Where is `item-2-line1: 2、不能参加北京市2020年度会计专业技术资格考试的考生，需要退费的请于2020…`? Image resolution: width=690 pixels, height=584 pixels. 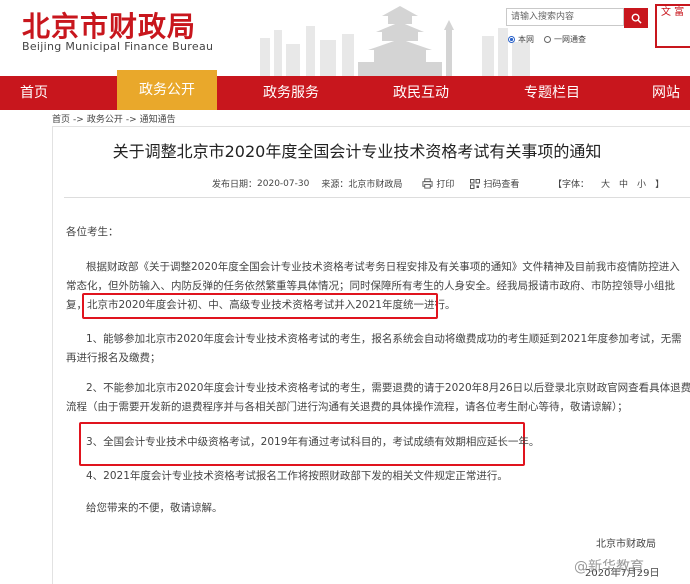 item-2-line1: 2、不能参加北京市2020年度会计专业技术资格考试的考生，需要退费的请于2020… is located at coordinates (388, 388).